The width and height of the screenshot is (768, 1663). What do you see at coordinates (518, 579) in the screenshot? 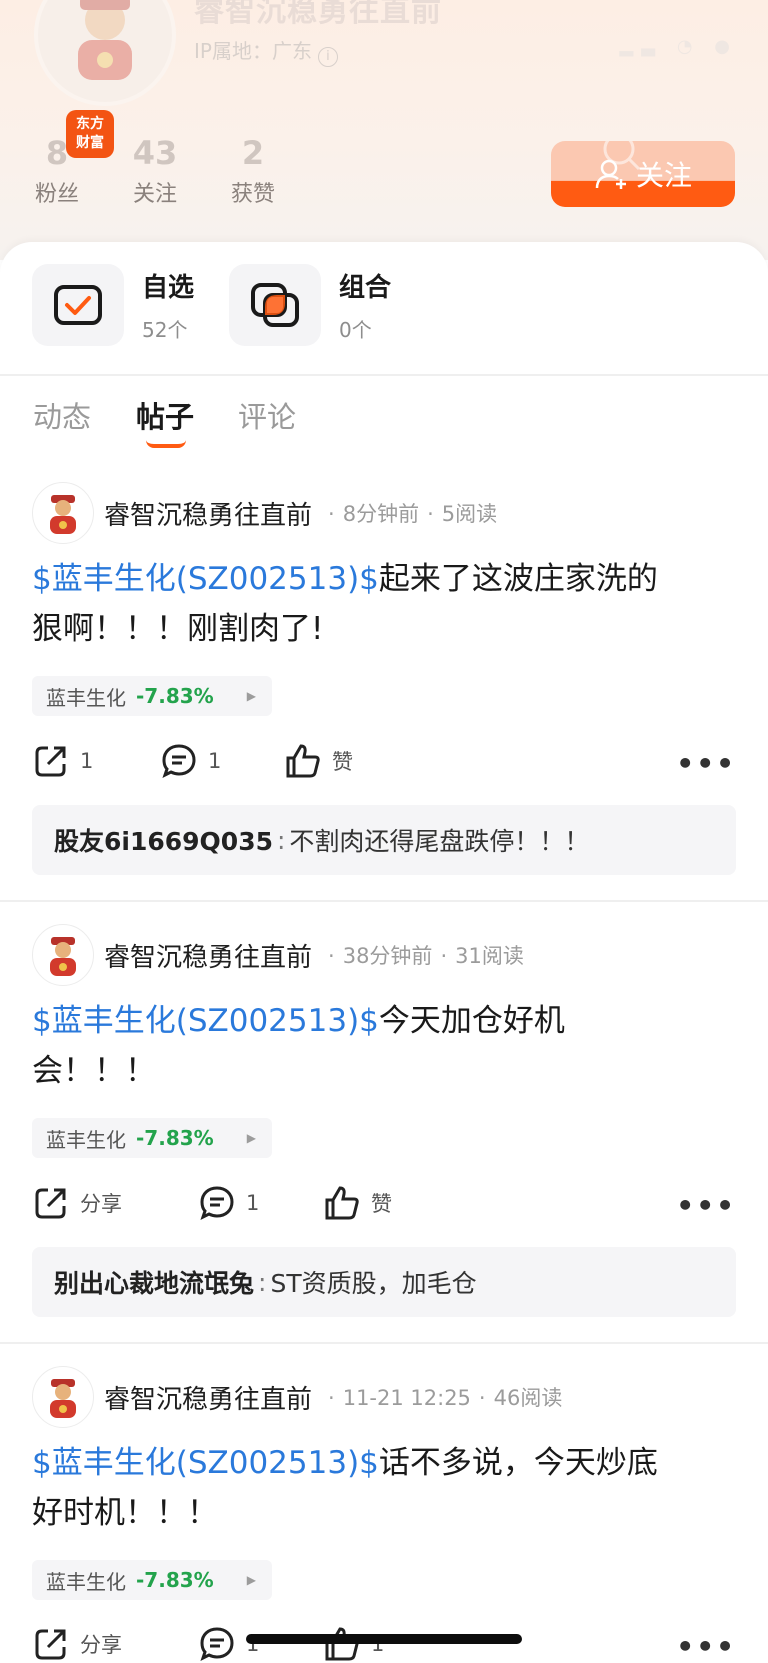
I see `post-text-line1: 起来了这波庄家洗的` at bounding box center [518, 579].